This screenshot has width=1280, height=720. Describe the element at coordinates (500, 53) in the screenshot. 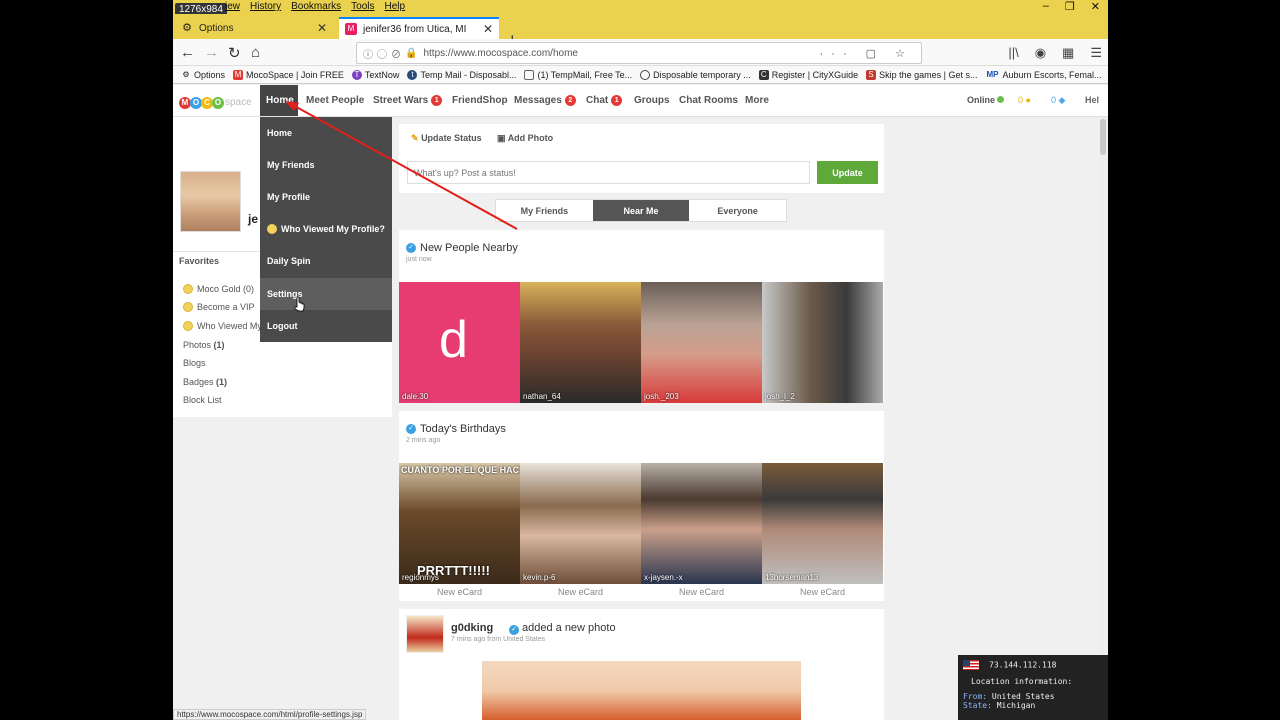

I see `url-text: https://www.mocospace.com/home` at that location.